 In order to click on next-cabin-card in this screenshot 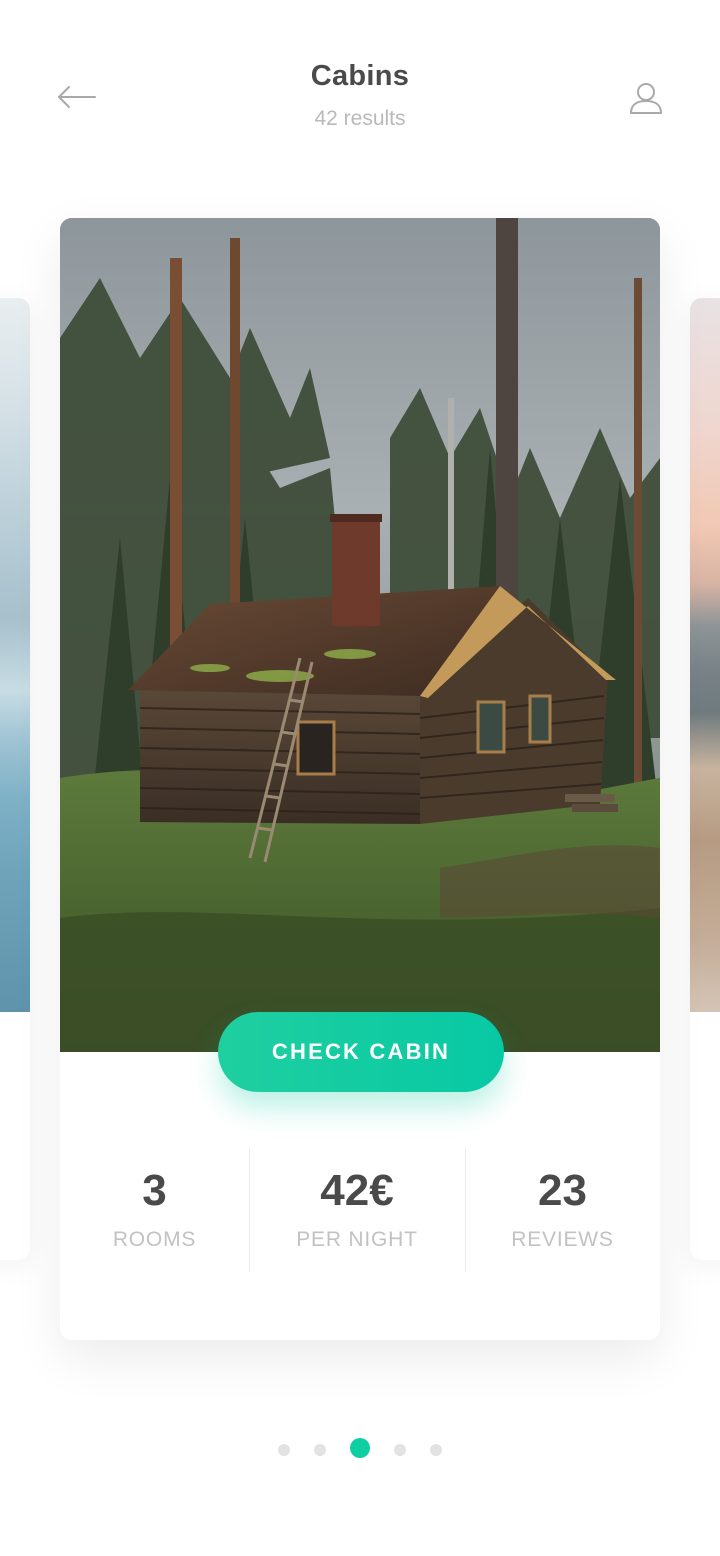, I will do `click(705, 779)`.